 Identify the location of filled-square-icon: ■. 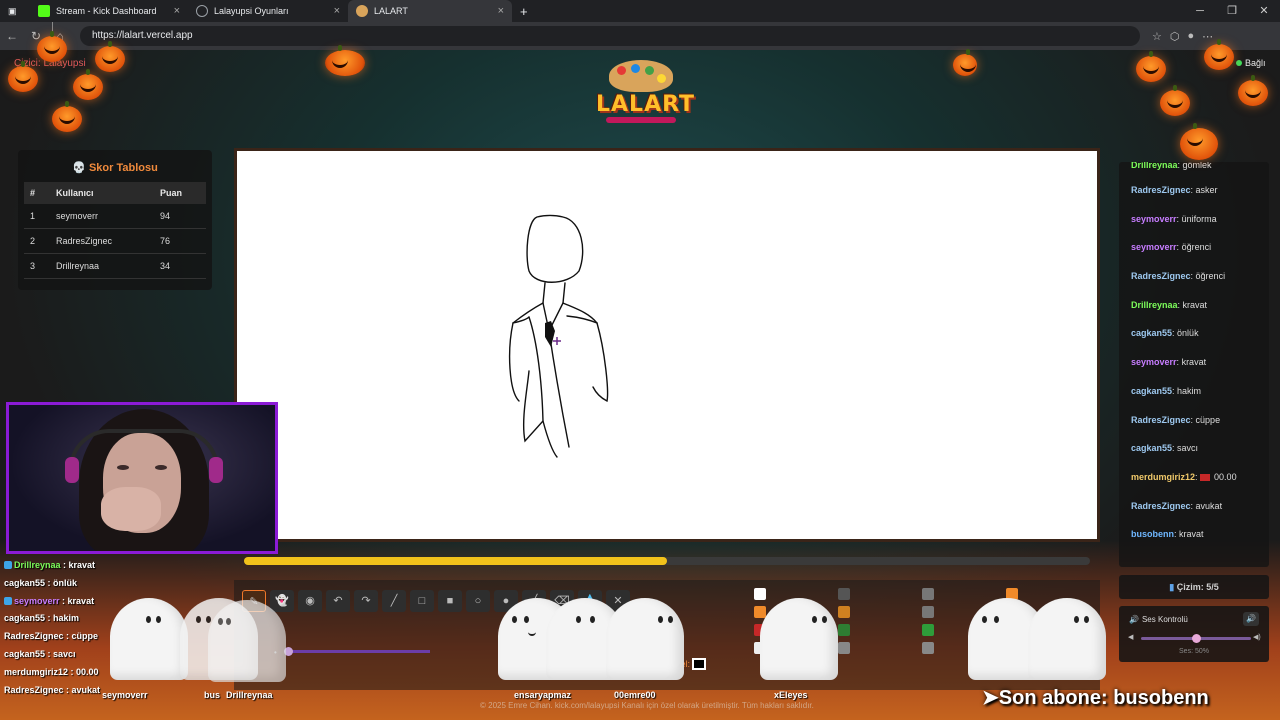
(450, 601).